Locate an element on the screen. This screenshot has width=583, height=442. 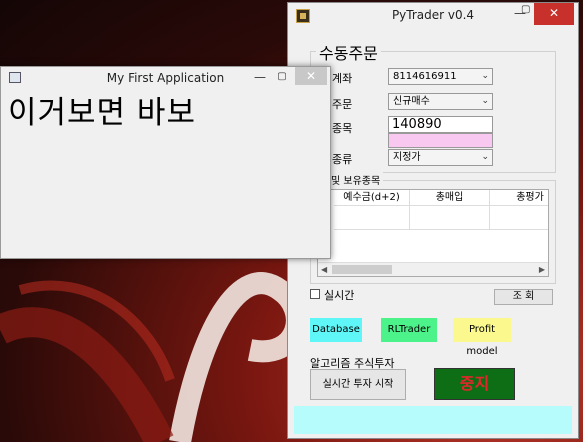
maximize-button: ▢ is located at coordinates (282, 78).